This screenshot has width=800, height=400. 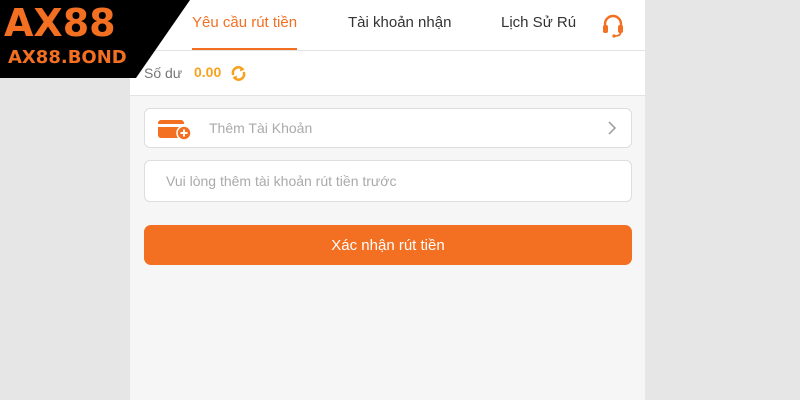 What do you see at coordinates (238, 73) in the screenshot?
I see `refresh-icon` at bounding box center [238, 73].